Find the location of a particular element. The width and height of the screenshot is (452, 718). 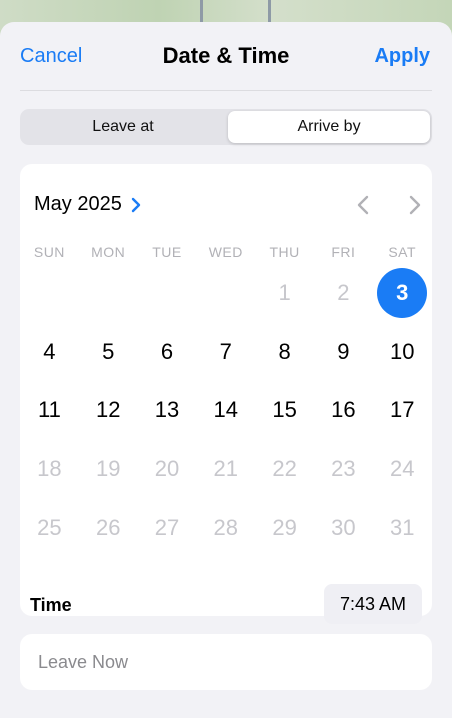

calendar-day-number: 1 is located at coordinates (284, 292).